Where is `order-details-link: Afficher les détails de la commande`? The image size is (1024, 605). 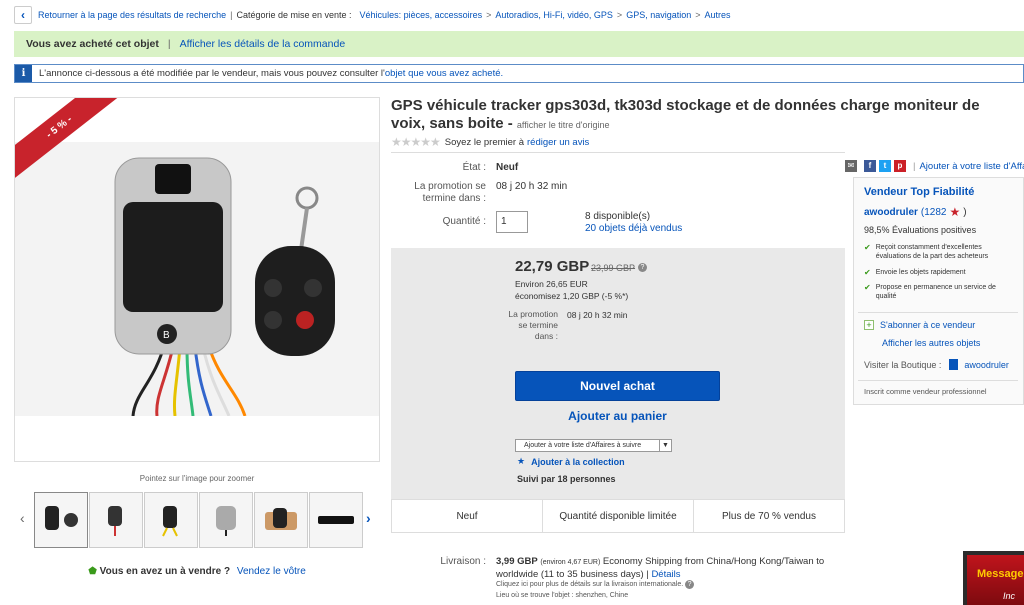 order-details-link: Afficher les détails de la commande is located at coordinates (263, 44).